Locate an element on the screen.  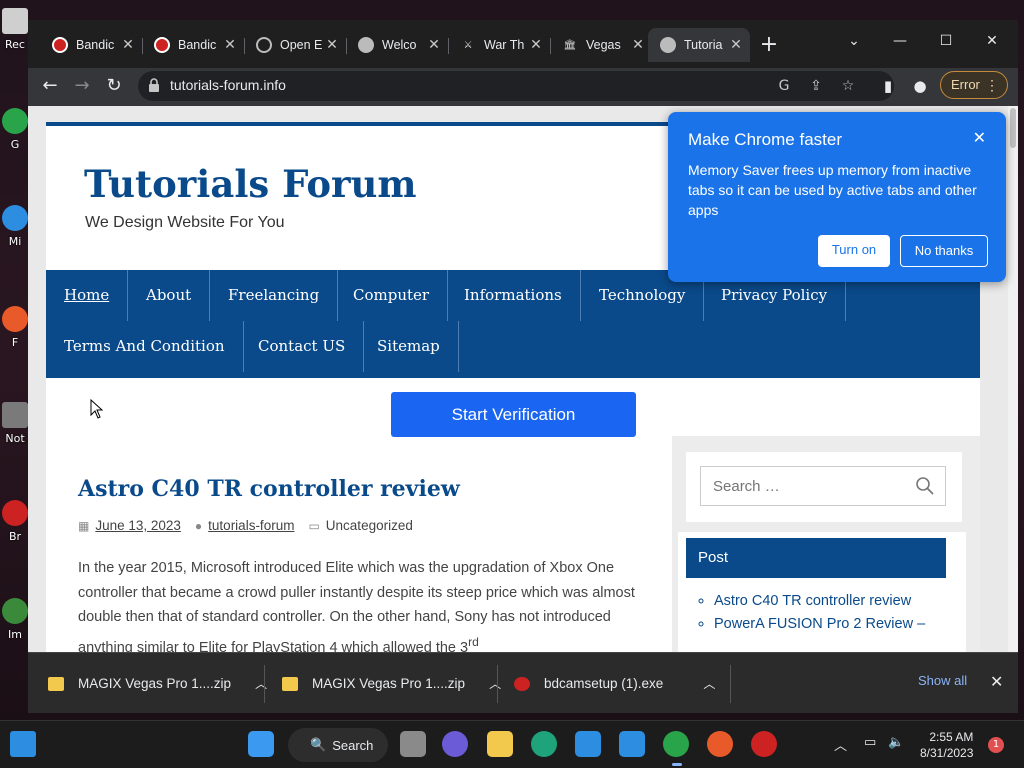
profile-icon: ● is located at coordinates (920, 86).